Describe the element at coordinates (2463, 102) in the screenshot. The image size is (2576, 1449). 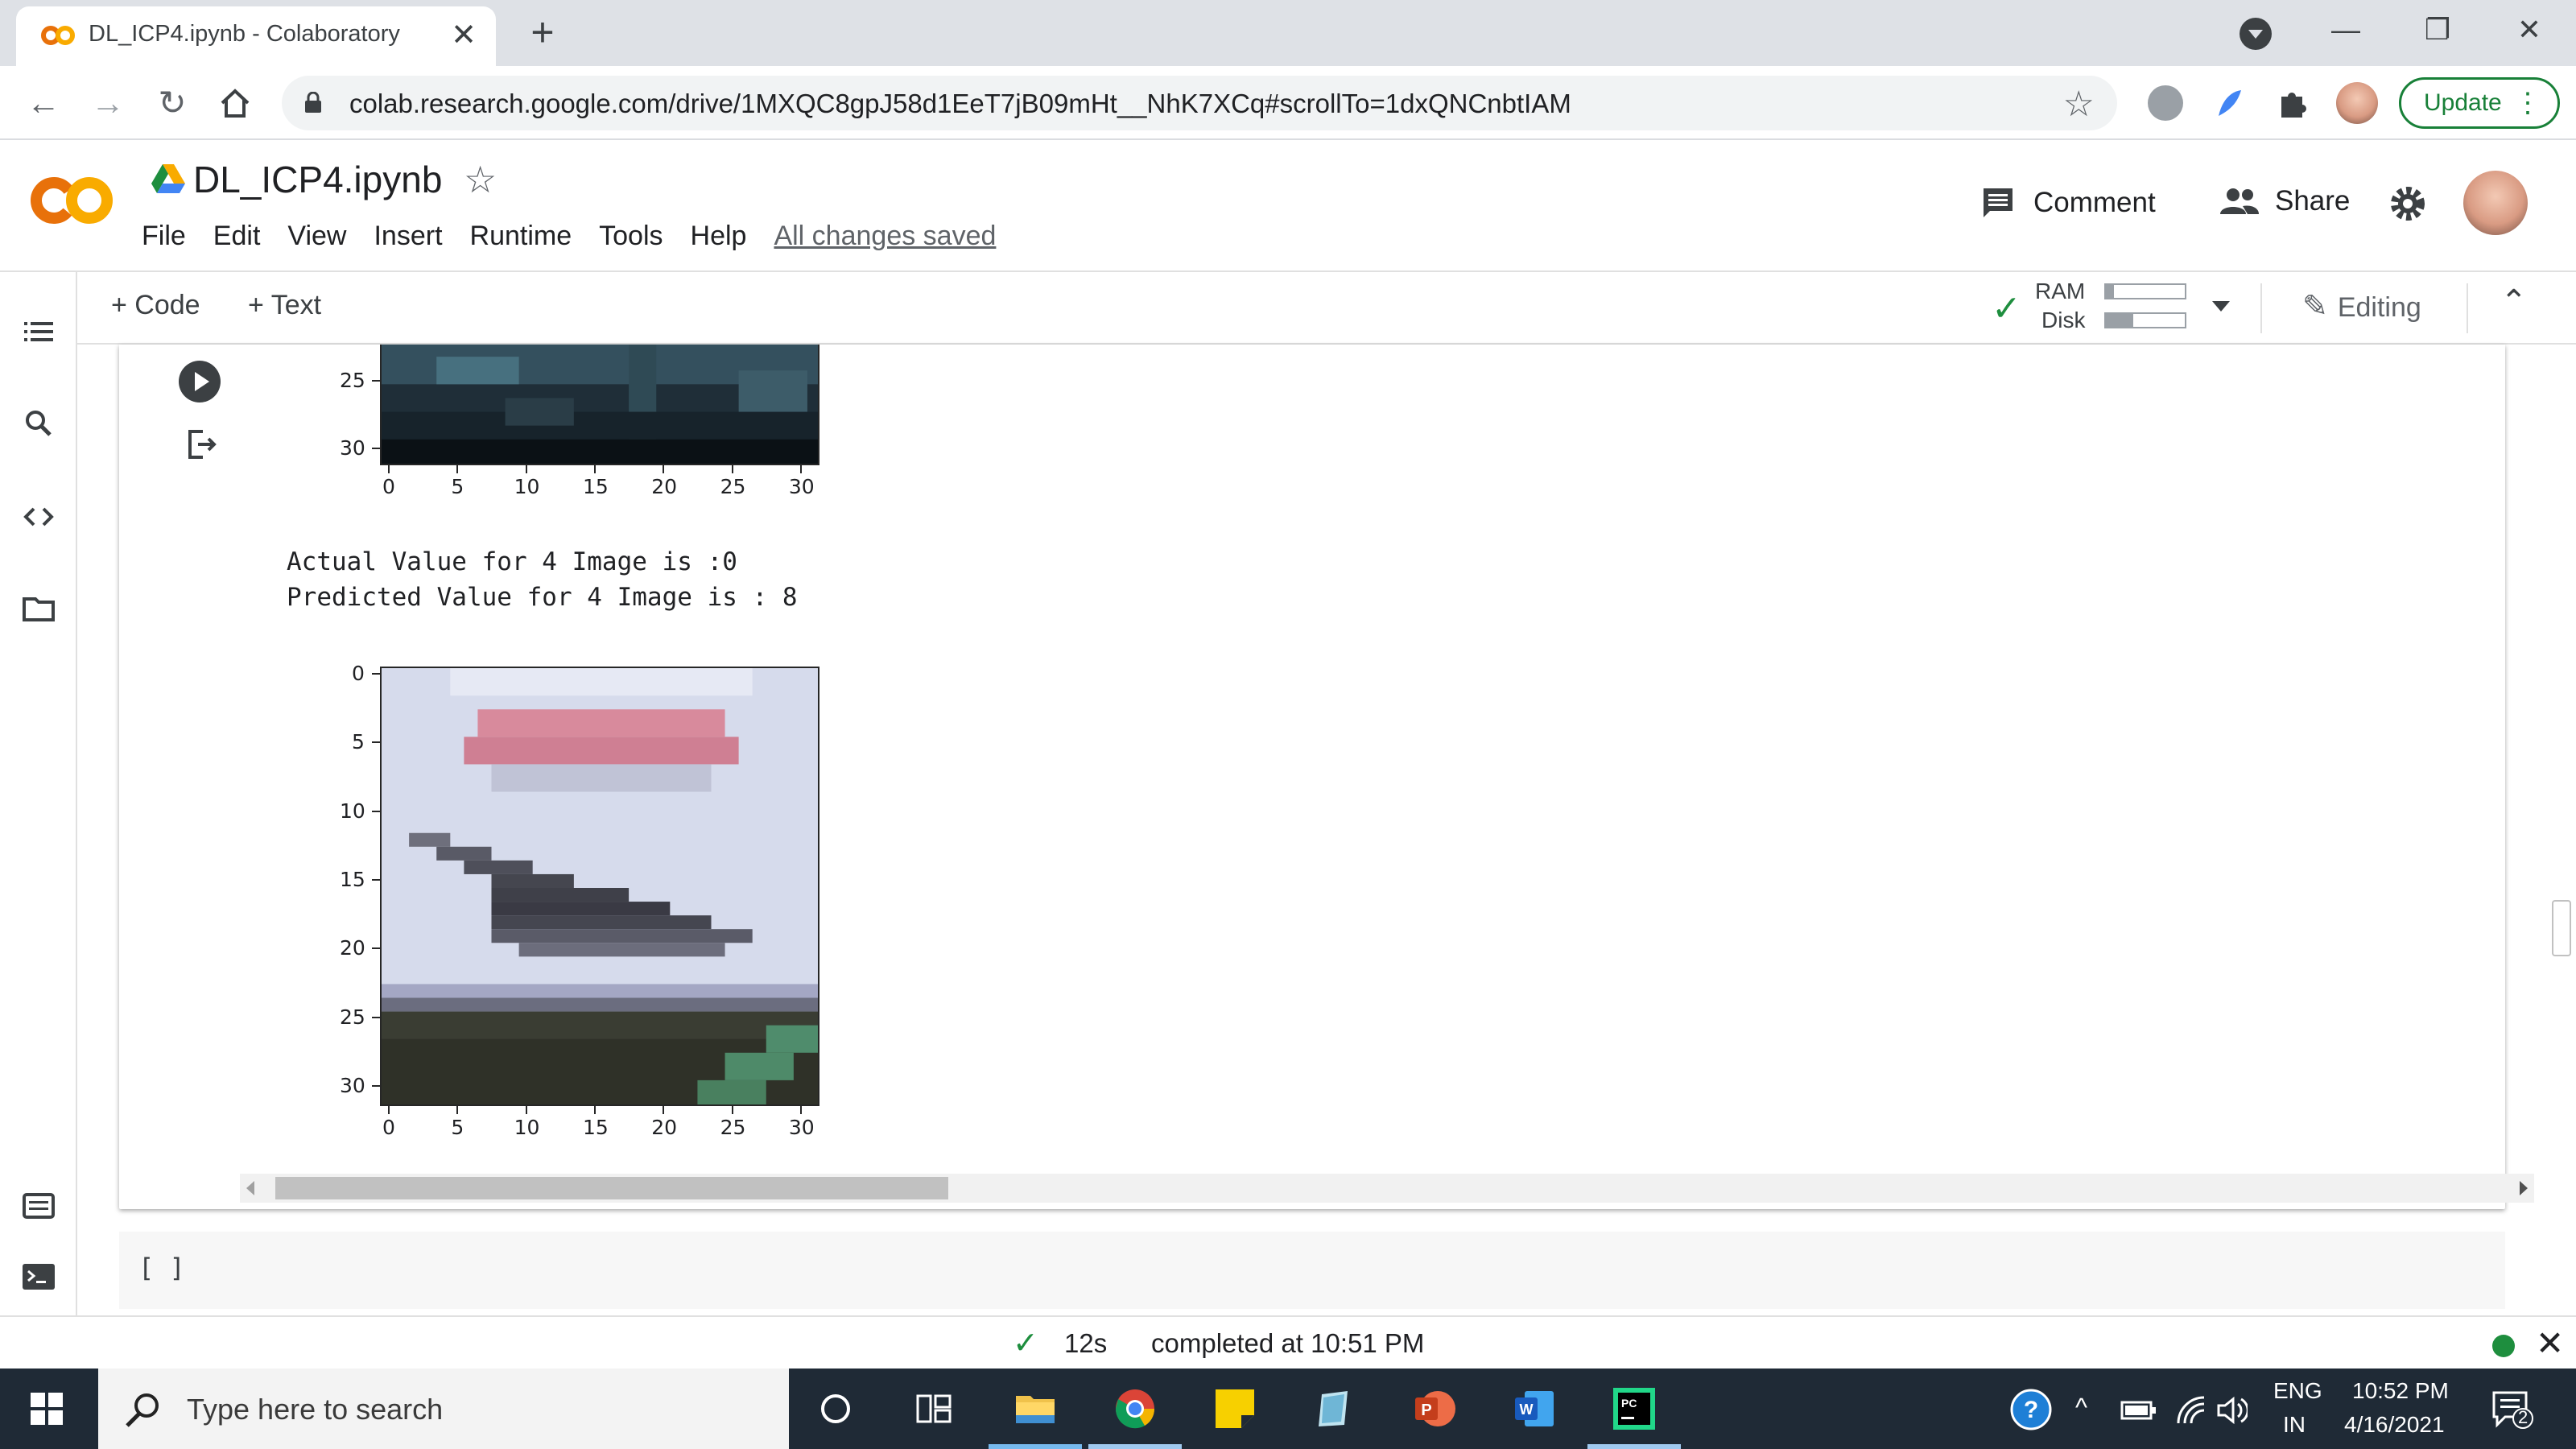
I see `update-label: Update` at that location.